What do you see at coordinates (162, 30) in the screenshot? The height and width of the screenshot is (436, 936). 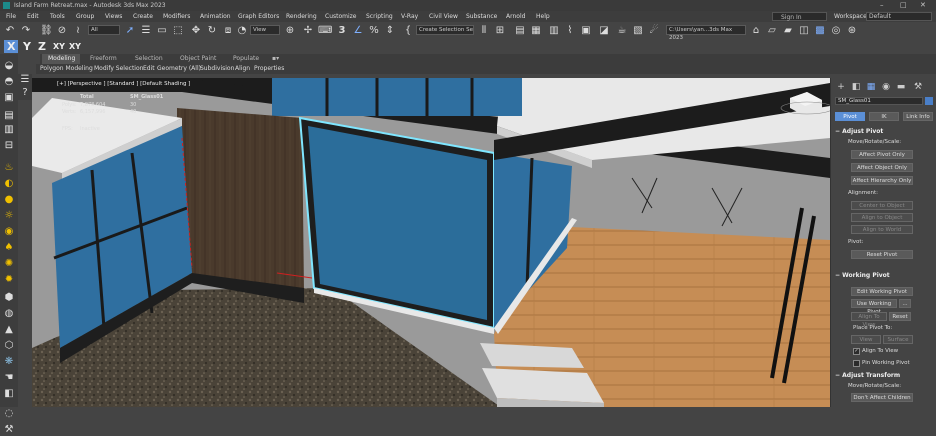 I see `rectangular-selection-icon: ▭` at bounding box center [162, 30].